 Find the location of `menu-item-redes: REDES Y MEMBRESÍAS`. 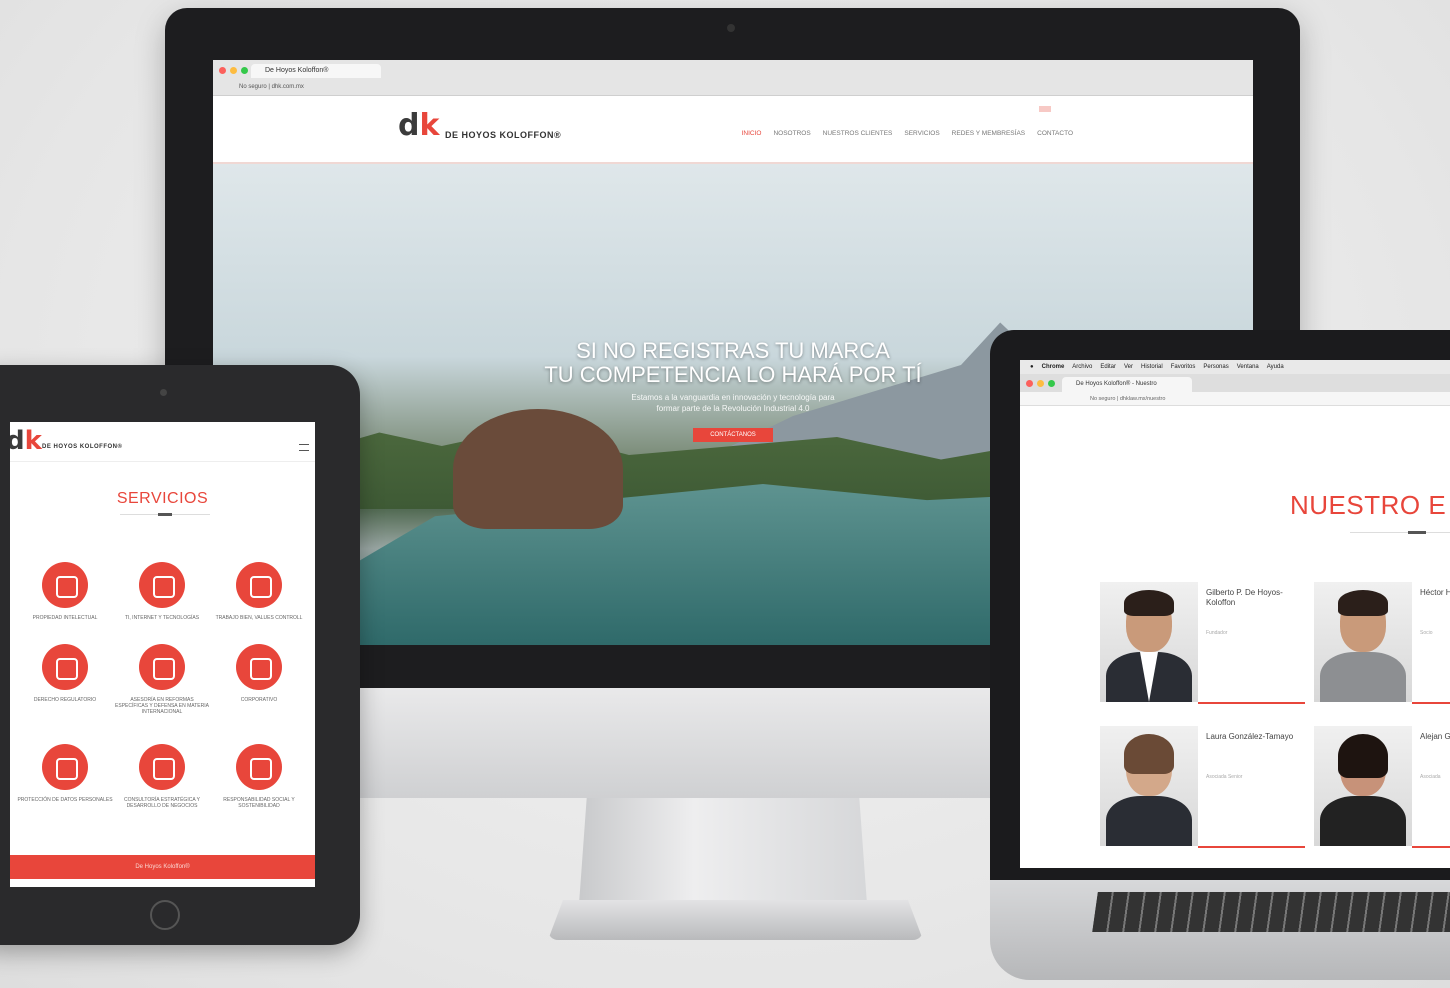

menu-item-redes: REDES Y MEMBRESÍAS is located at coordinates (988, 133).